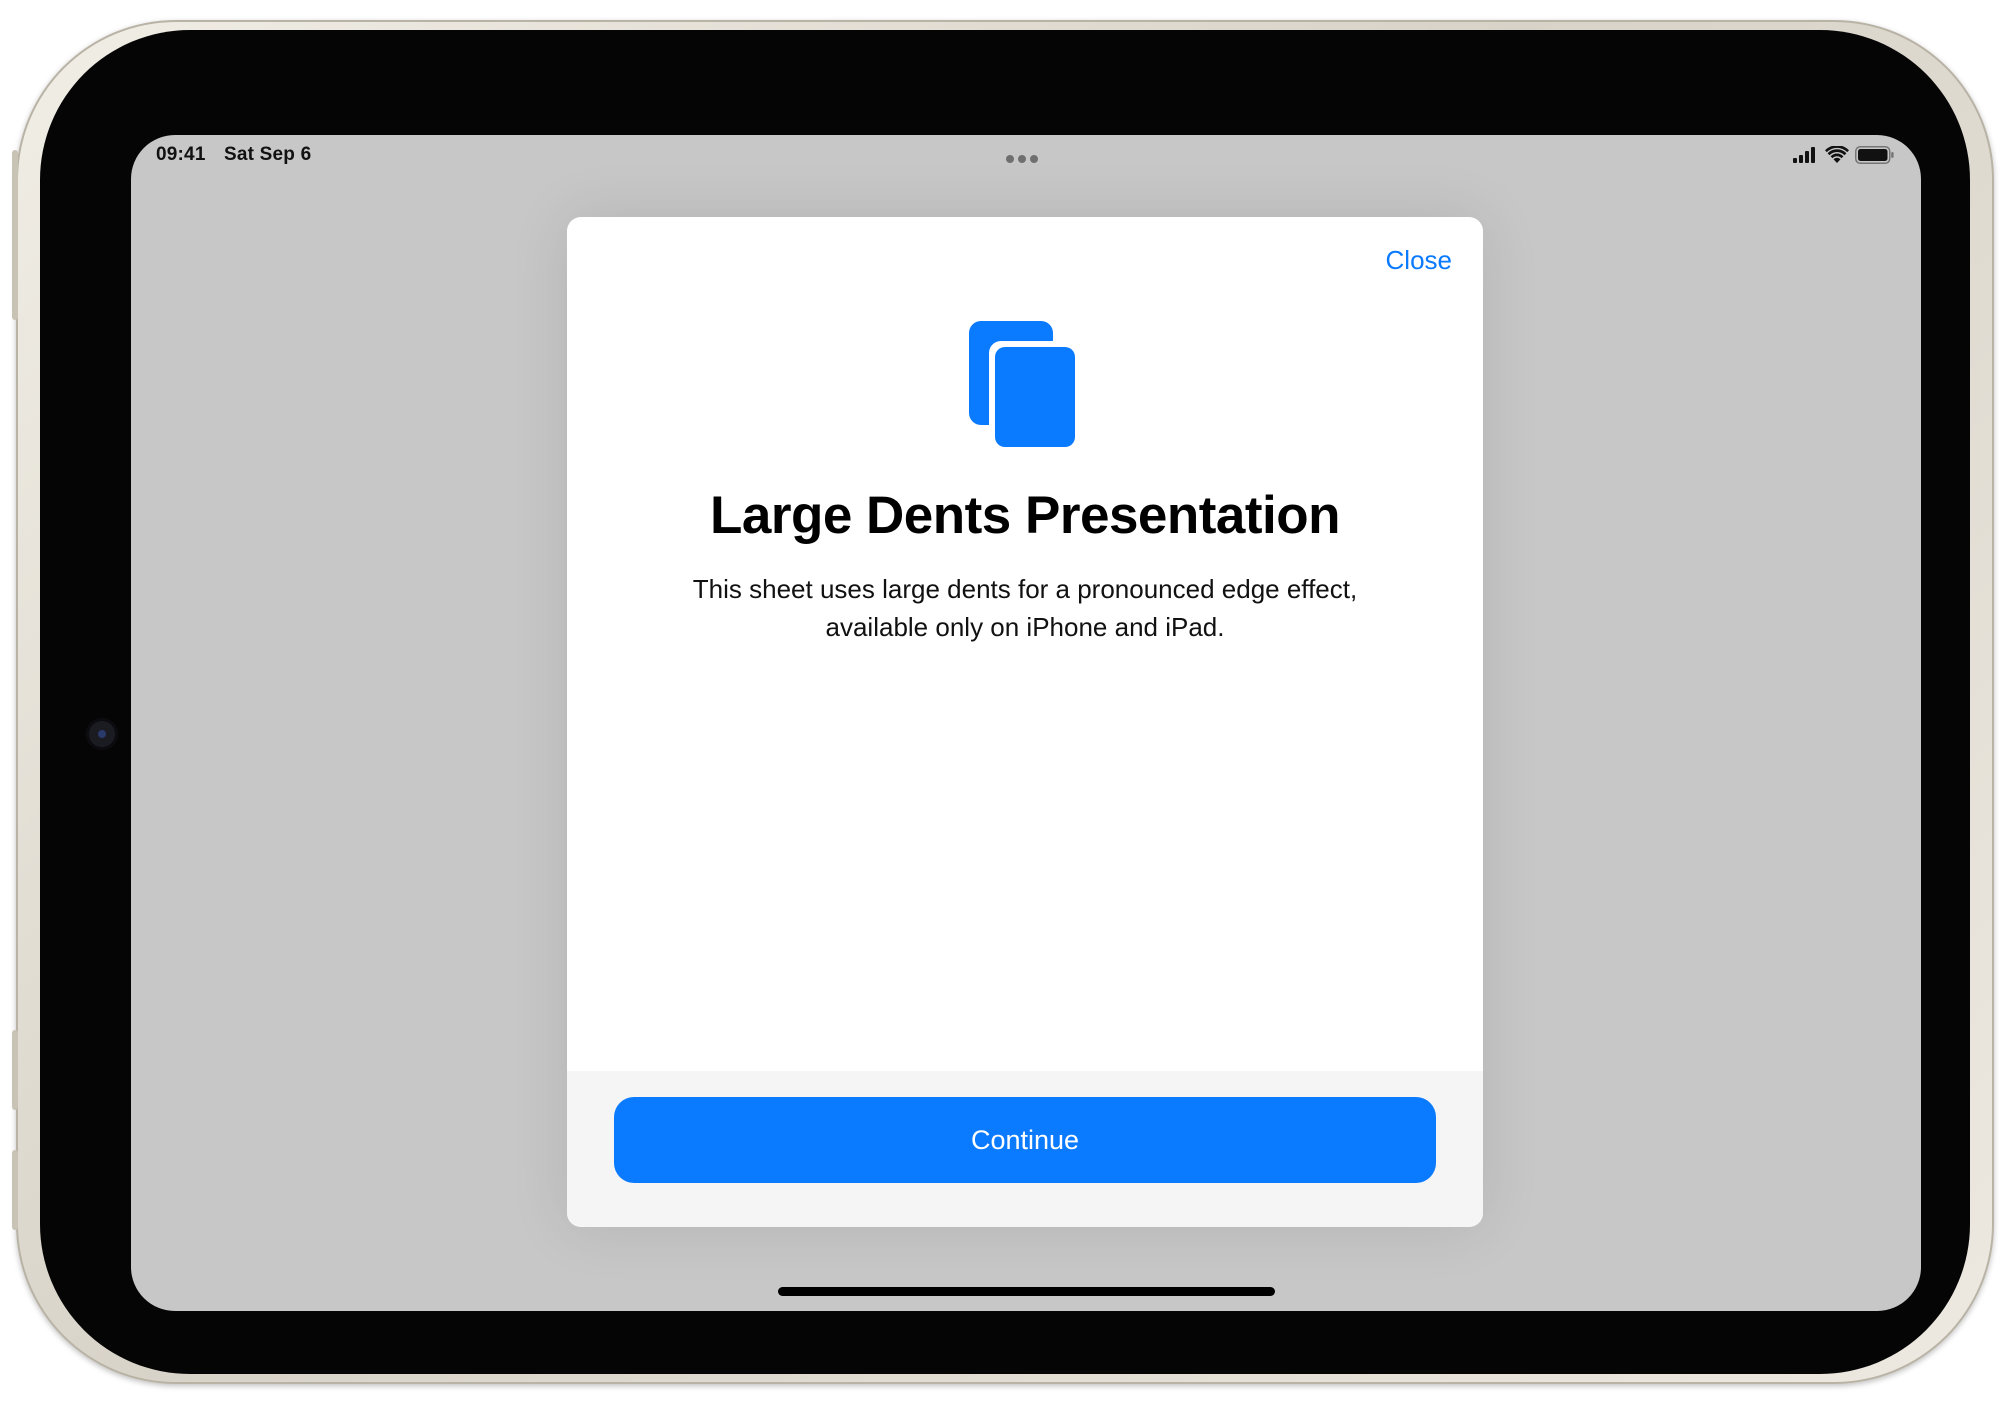  Describe the element at coordinates (1025, 1140) in the screenshot. I see `continue-button: Continue` at that location.